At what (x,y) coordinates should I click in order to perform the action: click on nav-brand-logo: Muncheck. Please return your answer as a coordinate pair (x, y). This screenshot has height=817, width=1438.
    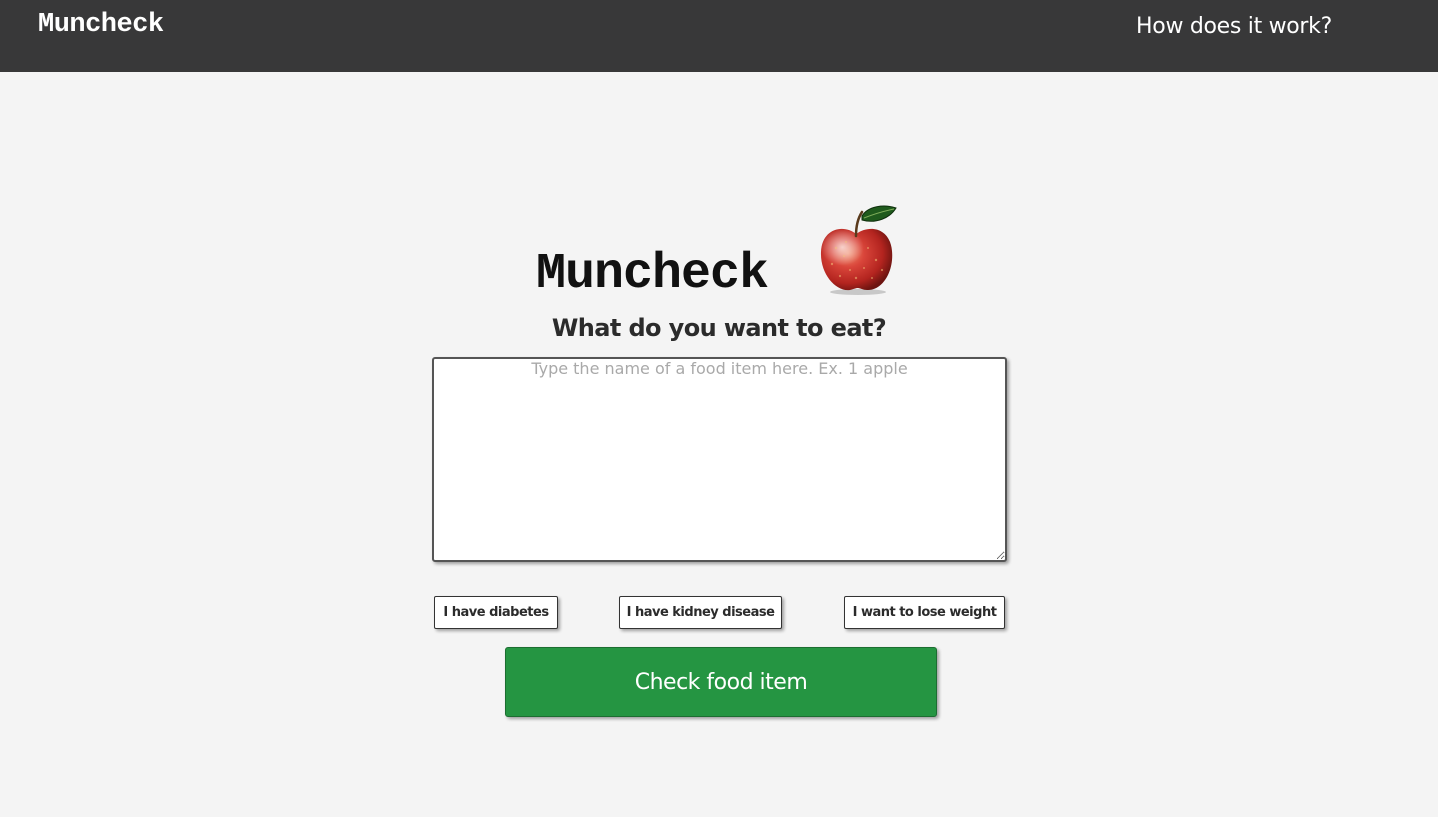
    Looking at the image, I should click on (101, 25).